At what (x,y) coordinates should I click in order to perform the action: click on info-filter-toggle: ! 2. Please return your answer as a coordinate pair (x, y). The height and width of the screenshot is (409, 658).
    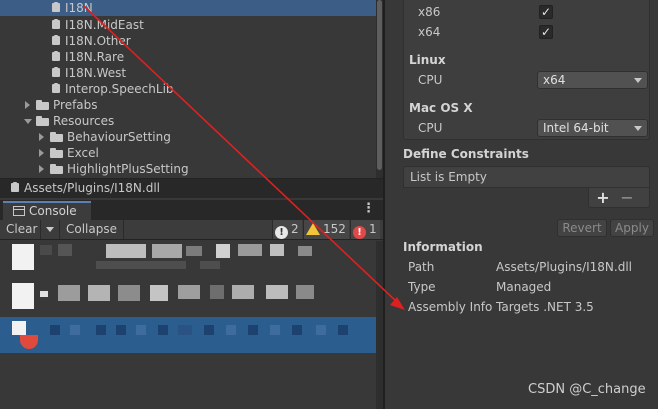
    Looking at the image, I should click on (287, 229).